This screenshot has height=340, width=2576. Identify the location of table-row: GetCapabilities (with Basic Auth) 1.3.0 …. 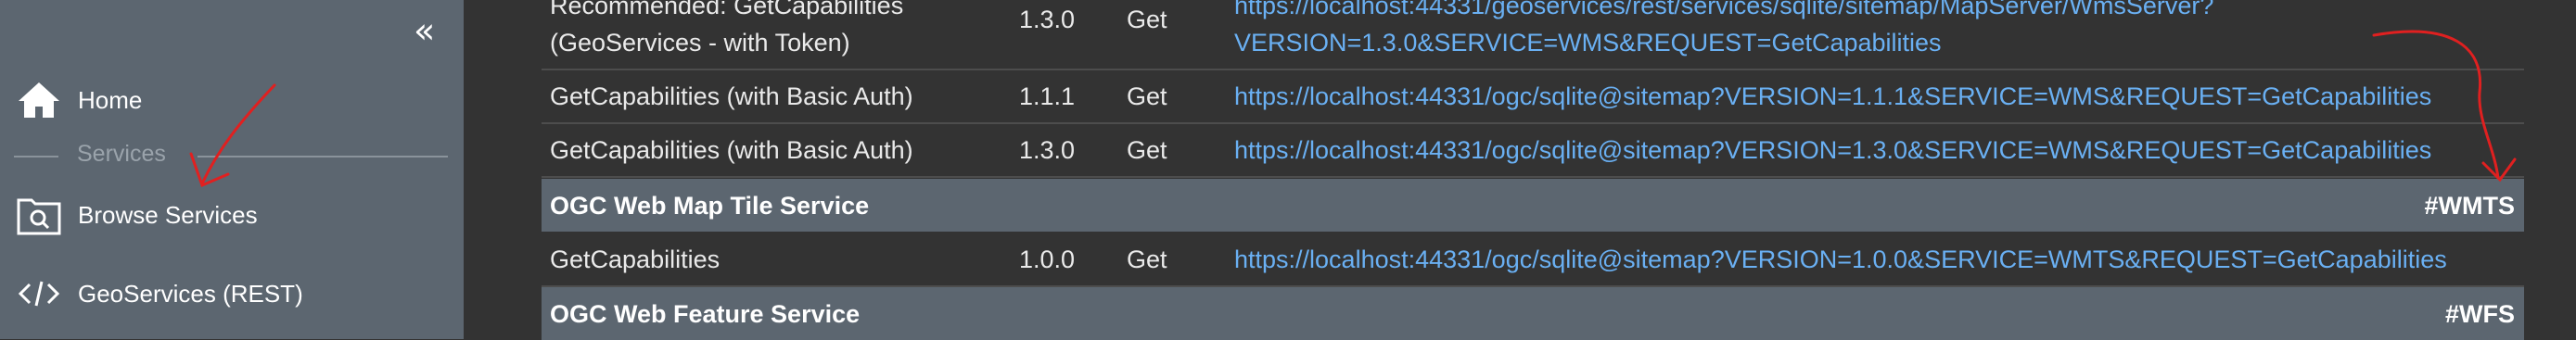
(1533, 151).